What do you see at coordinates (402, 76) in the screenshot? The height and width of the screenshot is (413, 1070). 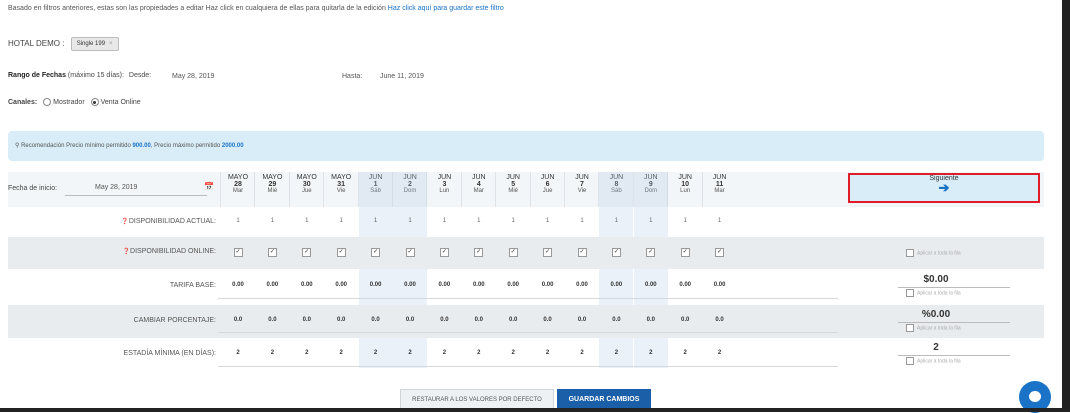 I see `to-date-input: June 11, 2019` at bounding box center [402, 76].